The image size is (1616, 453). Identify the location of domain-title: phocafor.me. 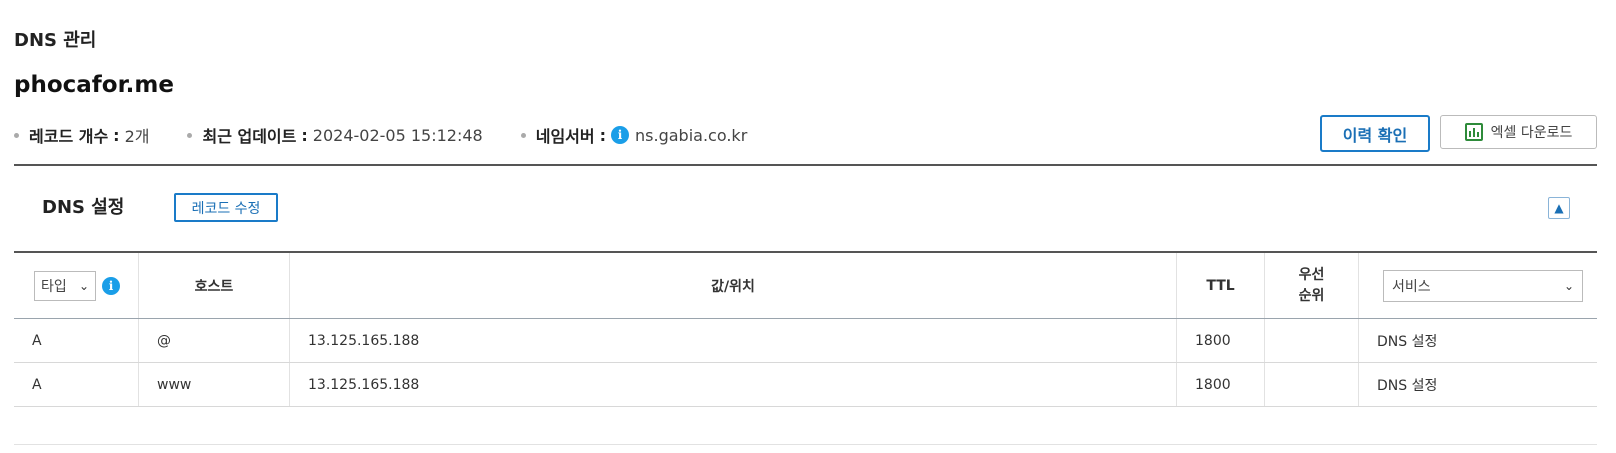
(94, 85).